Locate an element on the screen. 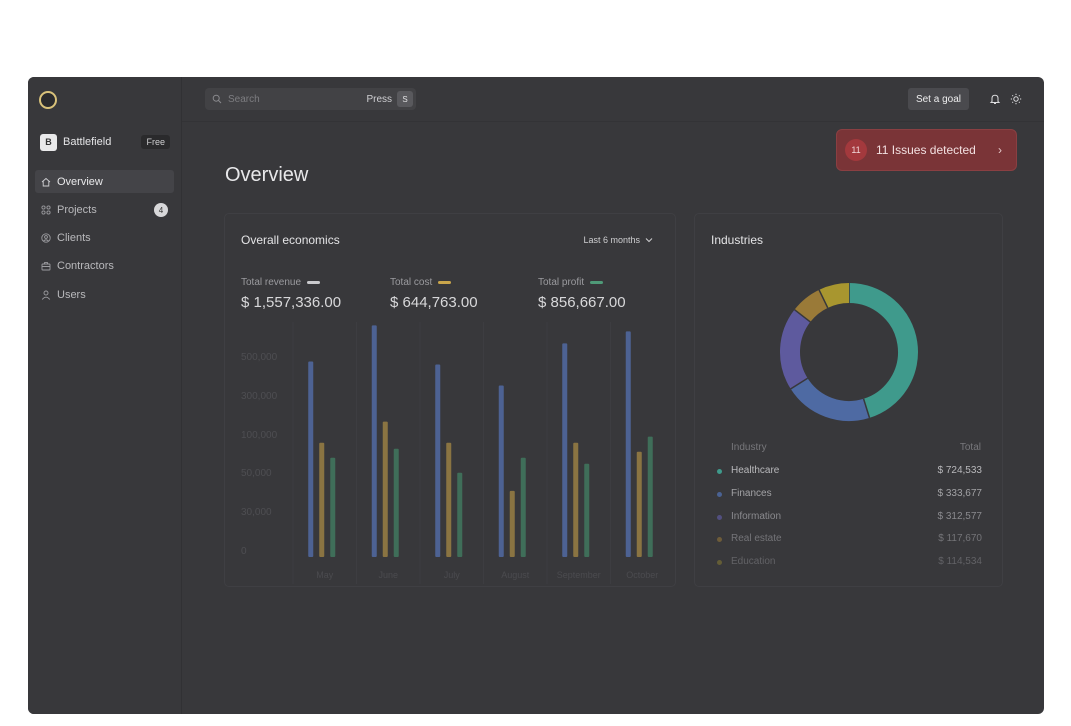 The width and height of the screenshot is (1071, 726). top-bar: Press S Set a goal is located at coordinates (613, 99).